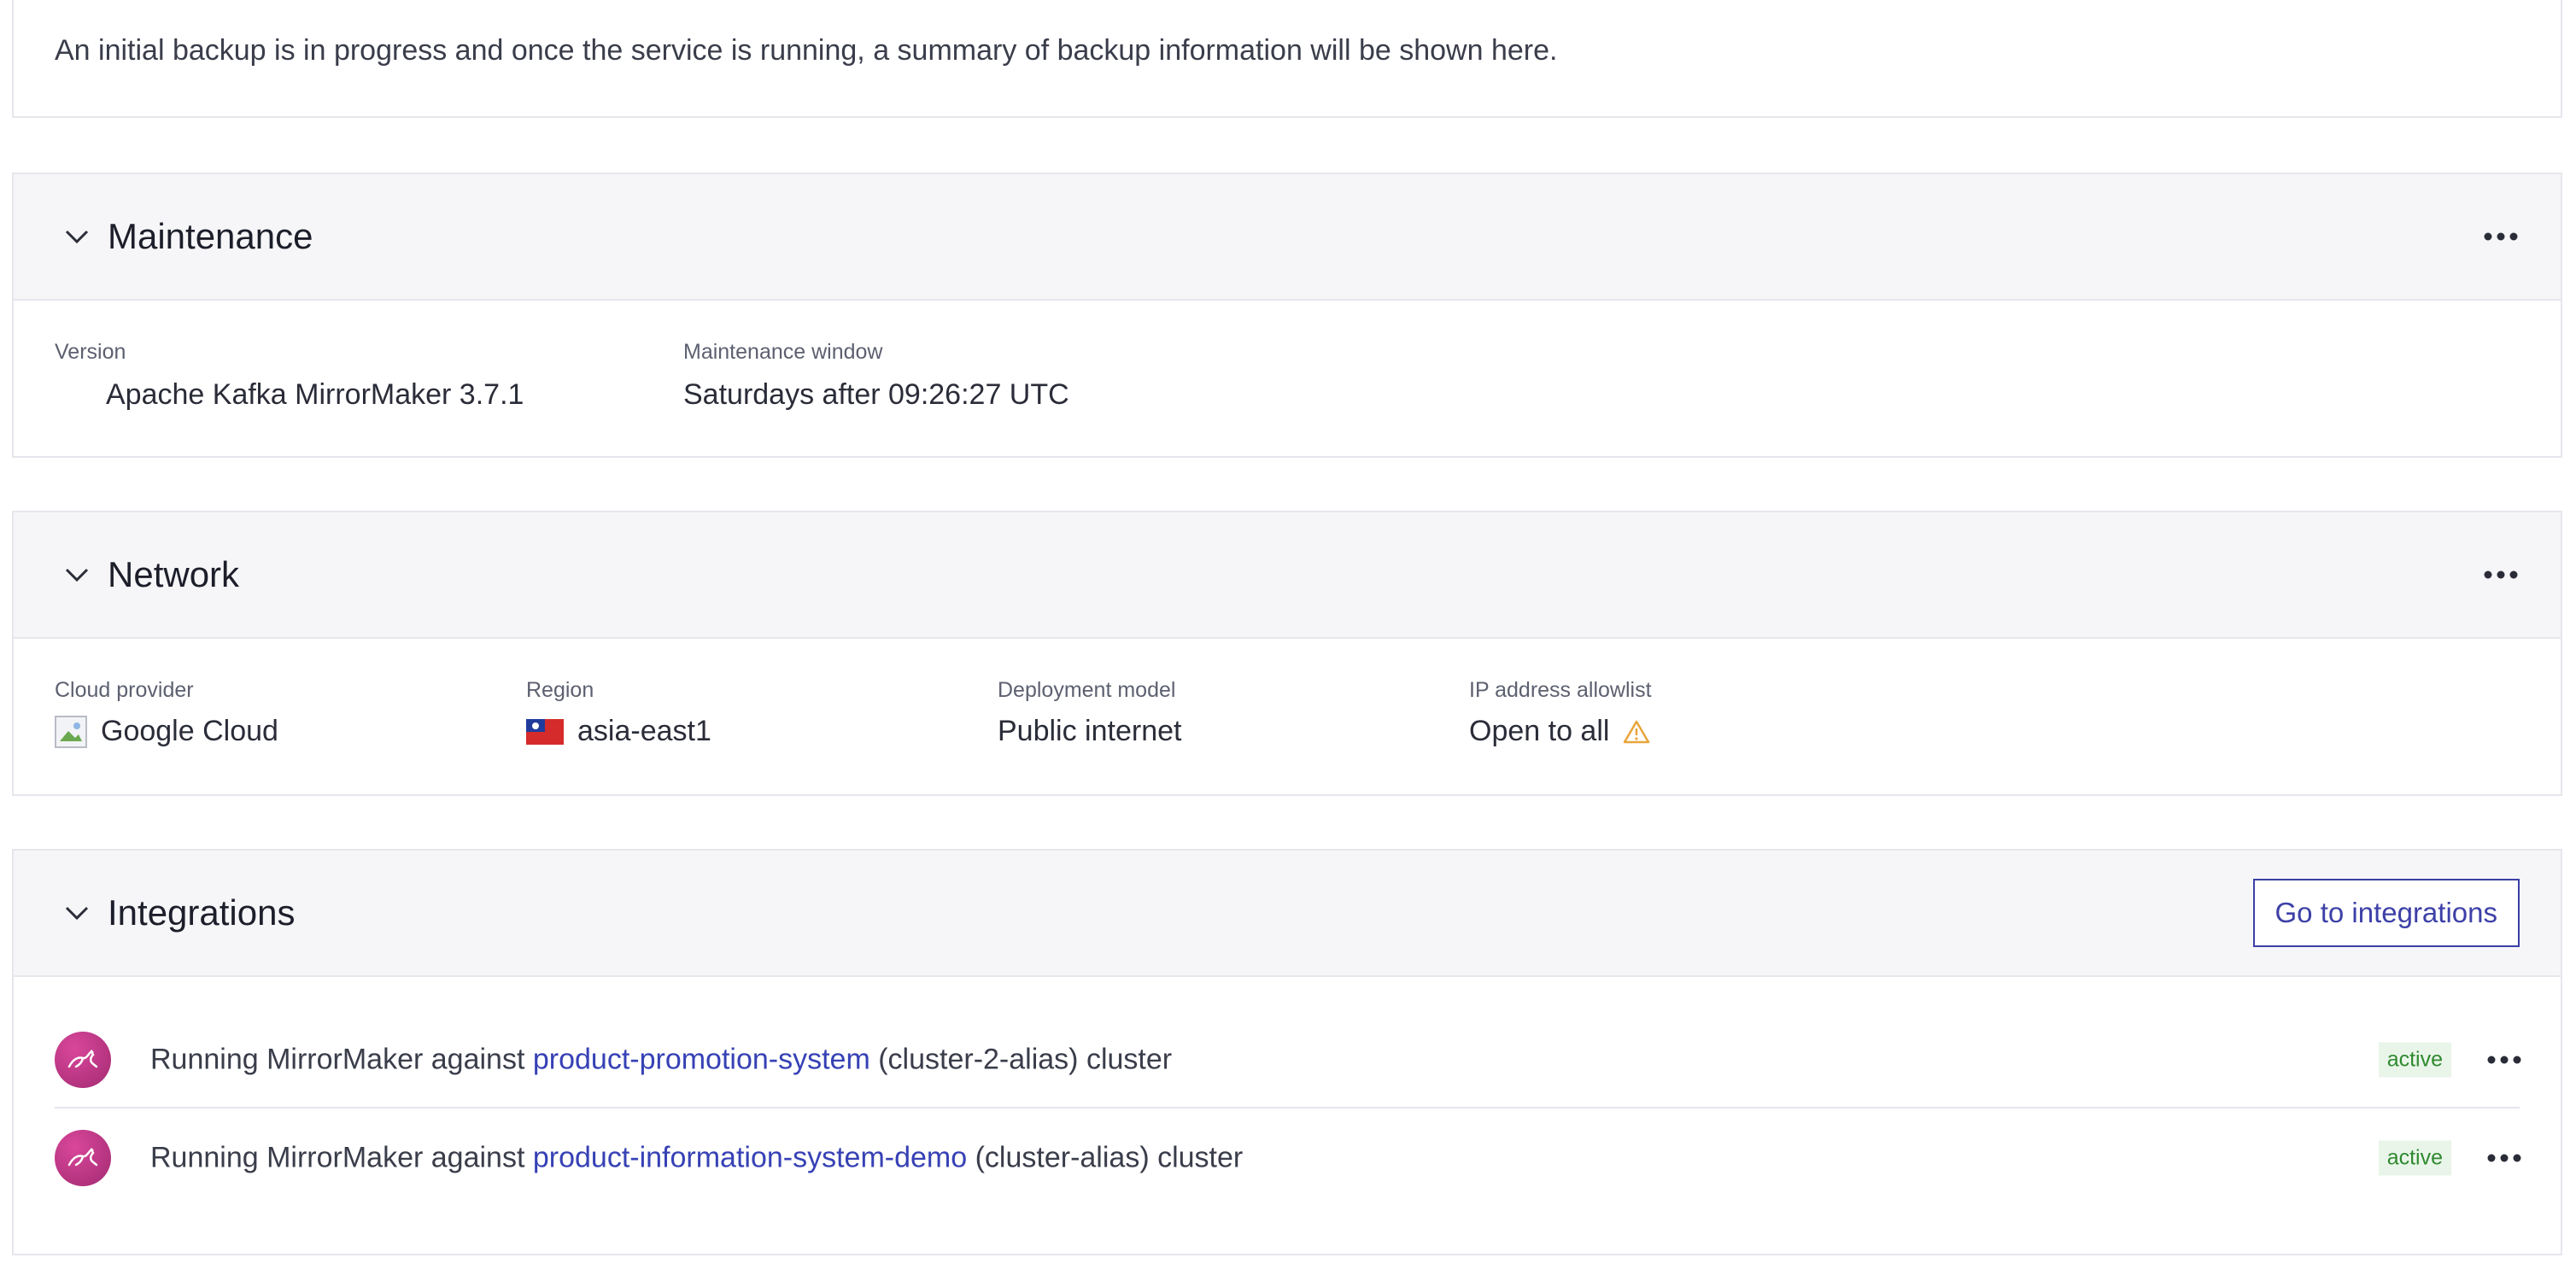 Image resolution: width=2576 pixels, height=1281 pixels. I want to click on version-value: Apache Kafka MirrorMaker 3.7.1, so click(315, 394).